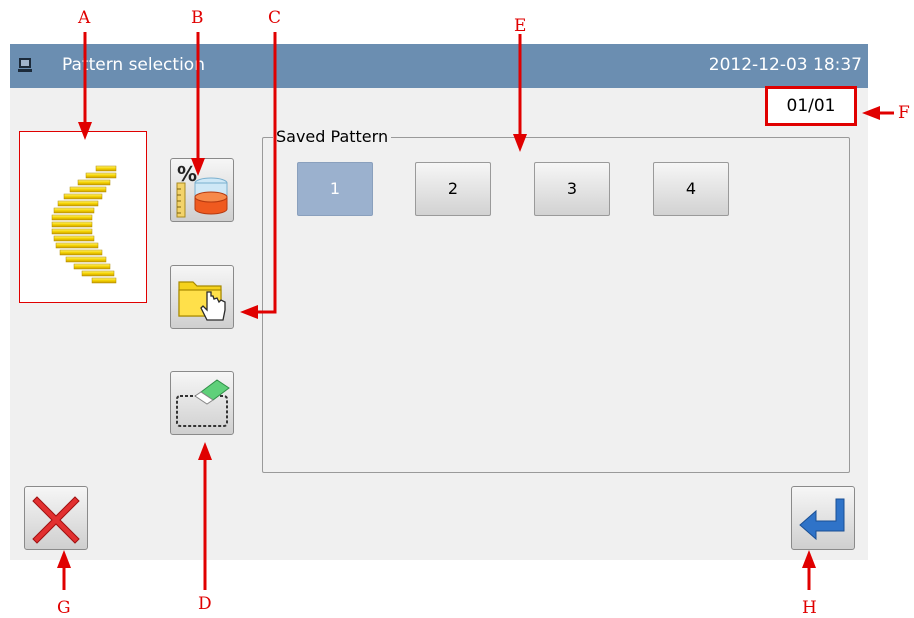 Image resolution: width=914 pixels, height=618 pixels. Describe the element at coordinates (64, 608) in the screenshot. I see `annotation-label-g: G` at that location.